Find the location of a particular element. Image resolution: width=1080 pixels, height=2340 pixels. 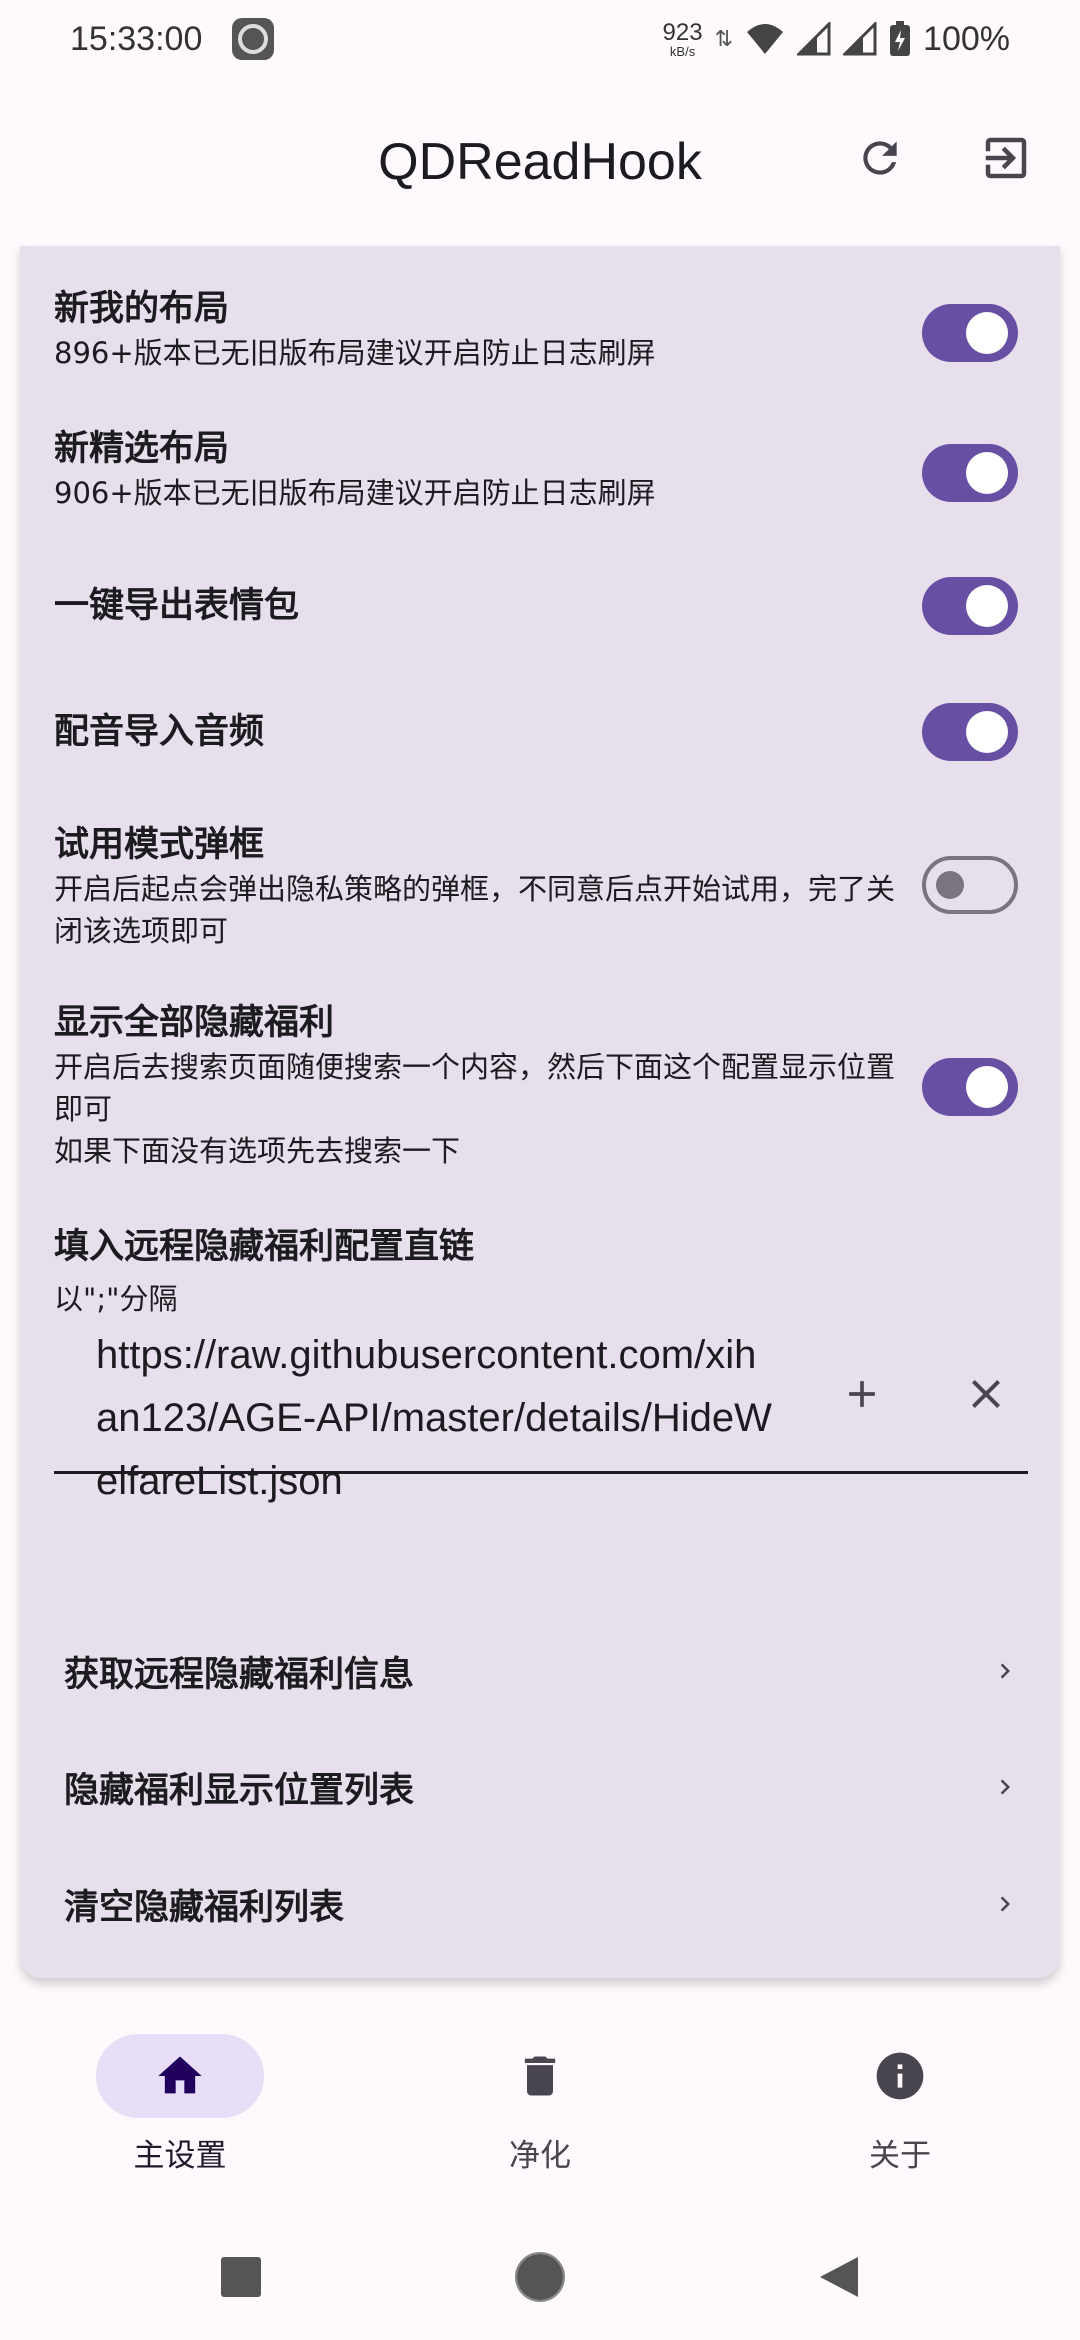

tab-label: 主设置 is located at coordinates (180, 2156).